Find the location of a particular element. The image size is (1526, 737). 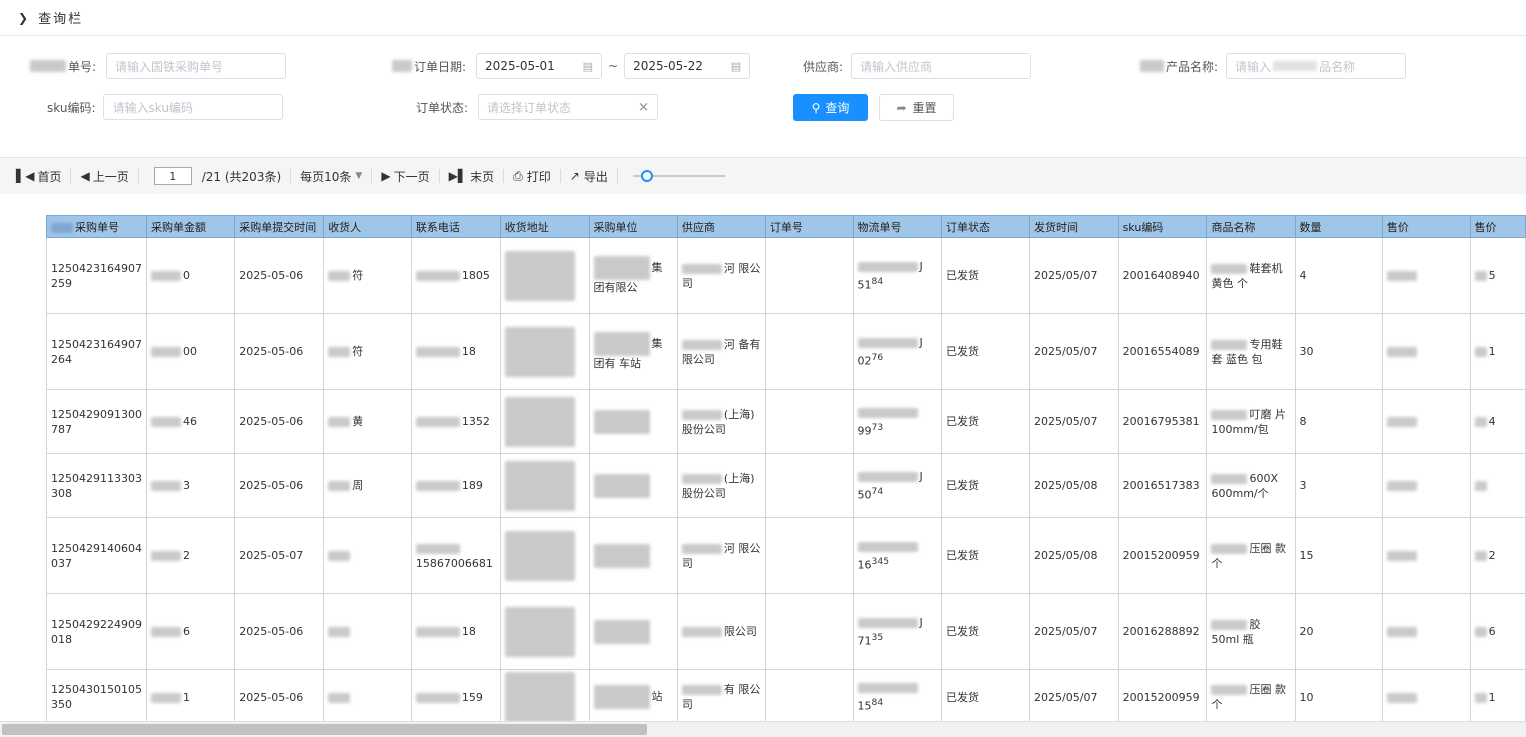

column-header: 收货人 is located at coordinates (367, 226).